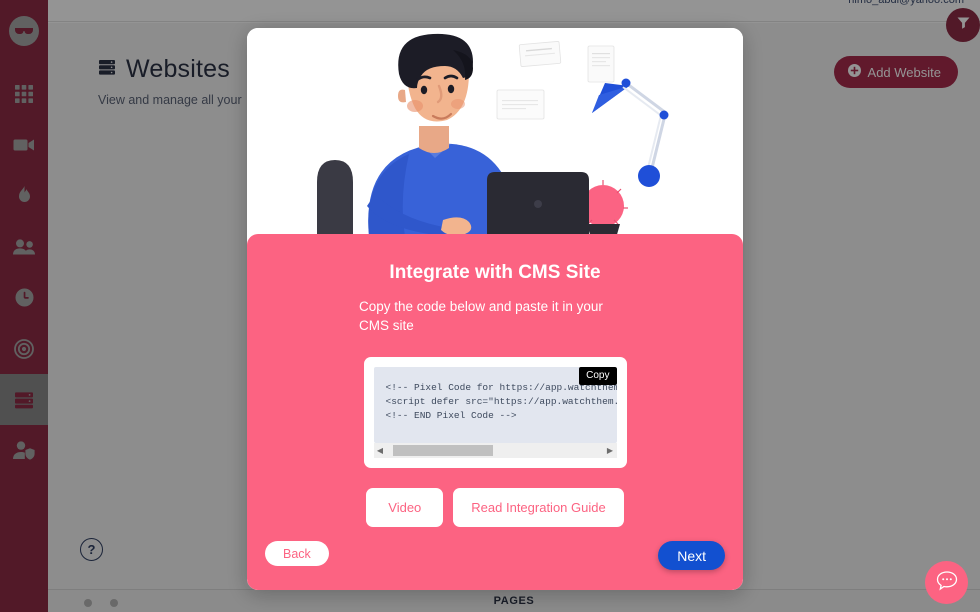  I want to click on scrollbar-track, so click(495, 450).